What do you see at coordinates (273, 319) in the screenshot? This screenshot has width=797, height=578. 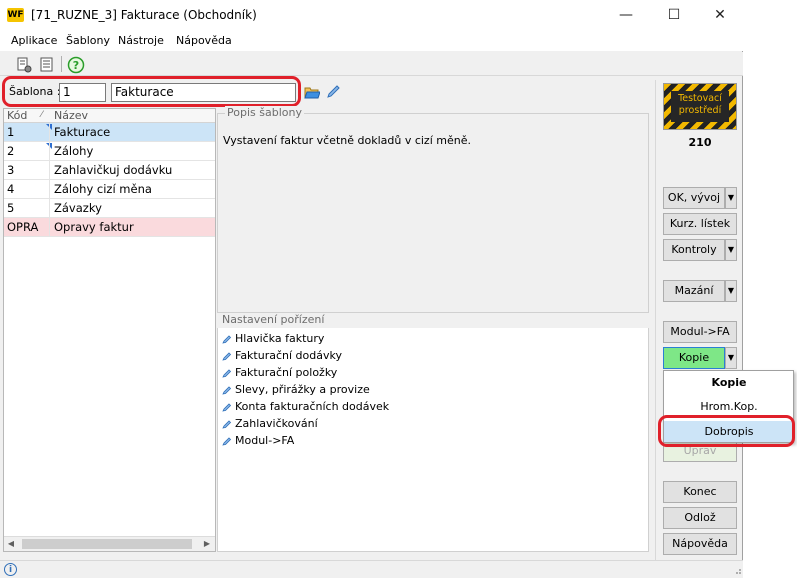 I see `settings-label: Nastavení pořízení` at bounding box center [273, 319].